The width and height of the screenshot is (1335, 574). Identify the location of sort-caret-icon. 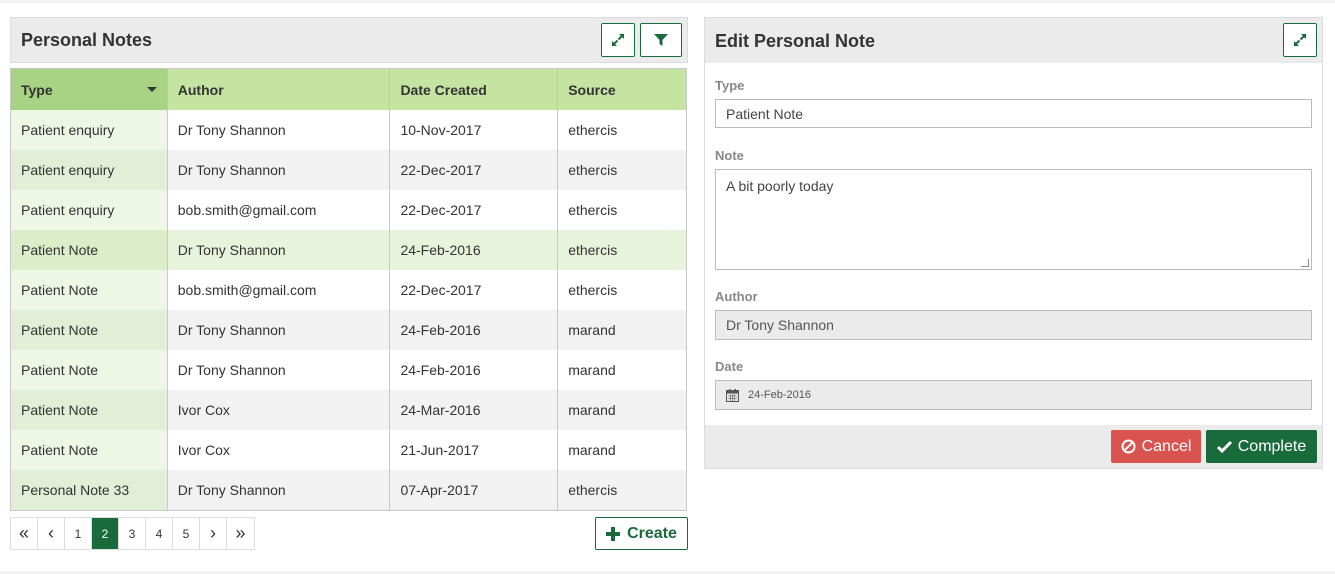
(151, 89).